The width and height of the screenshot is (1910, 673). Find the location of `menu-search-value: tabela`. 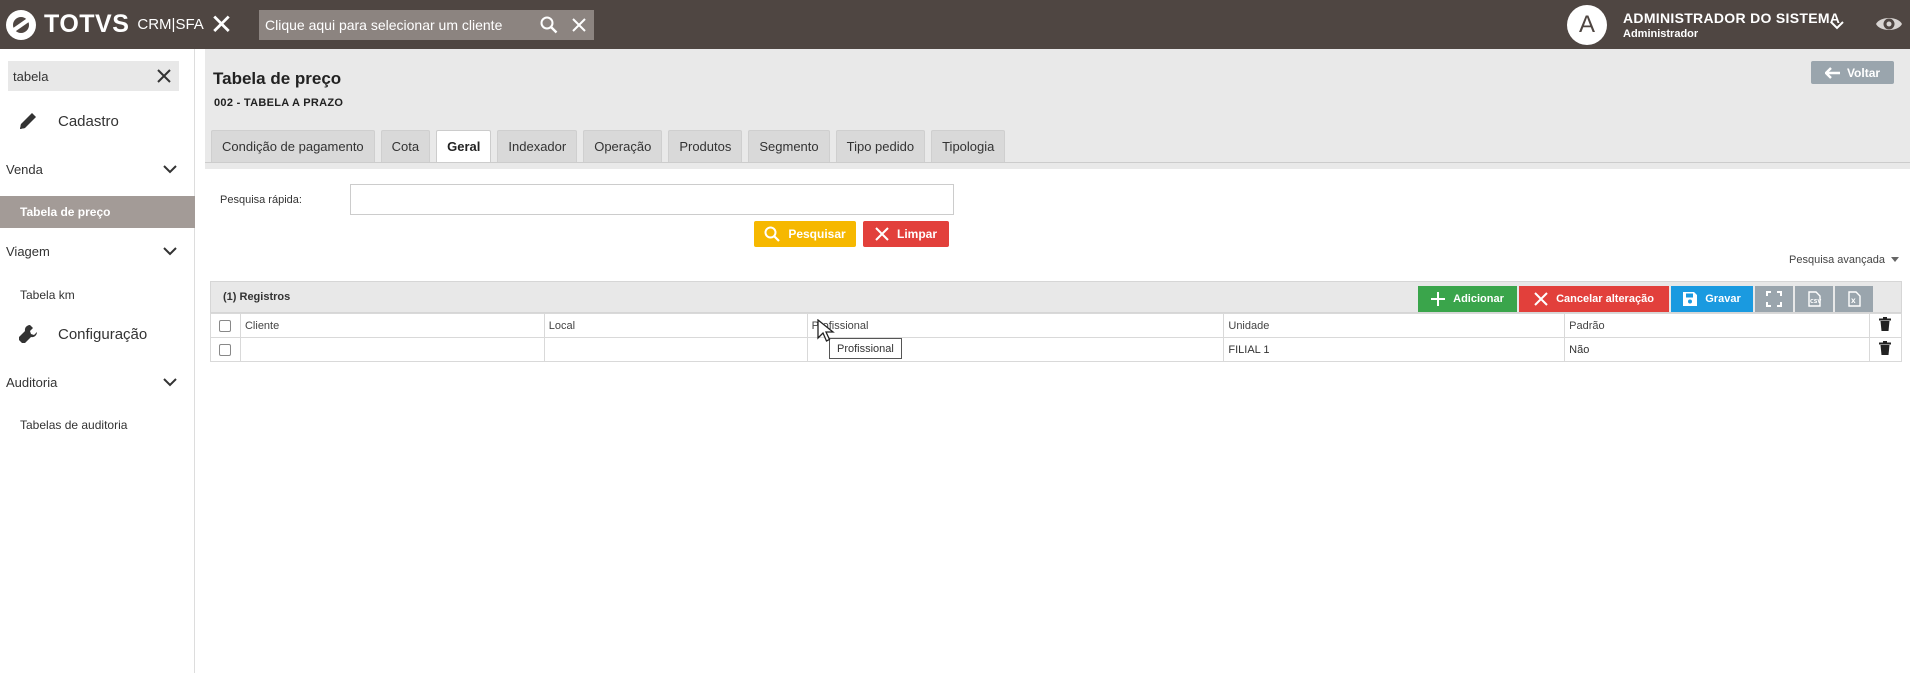

menu-search-value: tabela is located at coordinates (81, 76).